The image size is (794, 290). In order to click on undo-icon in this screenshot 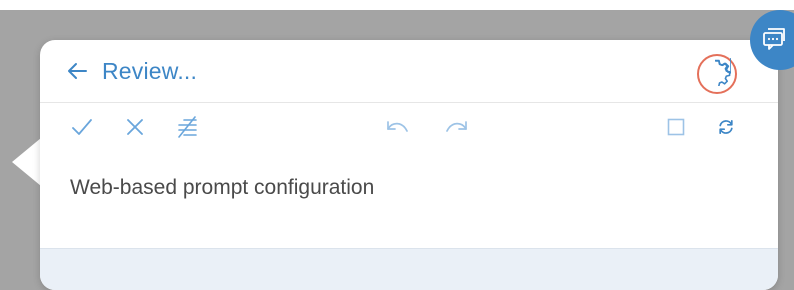, I will do `click(397, 129)`.